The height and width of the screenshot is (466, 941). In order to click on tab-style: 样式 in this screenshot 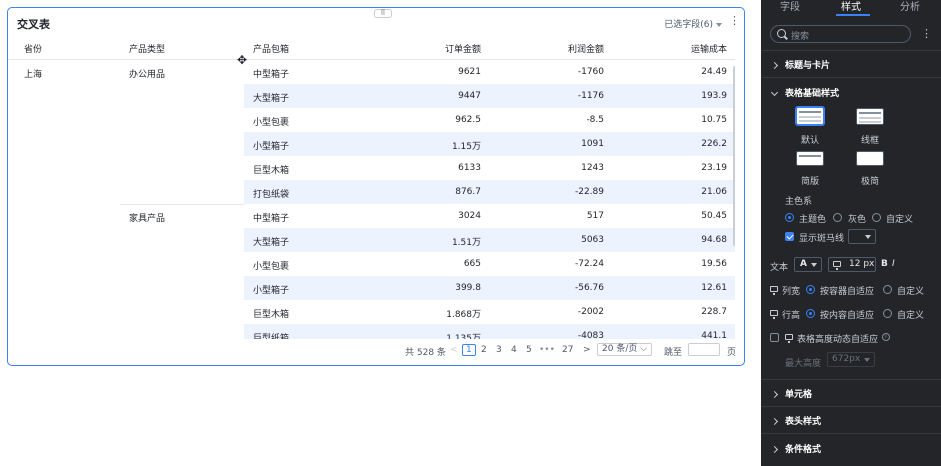, I will do `click(851, 6)`.